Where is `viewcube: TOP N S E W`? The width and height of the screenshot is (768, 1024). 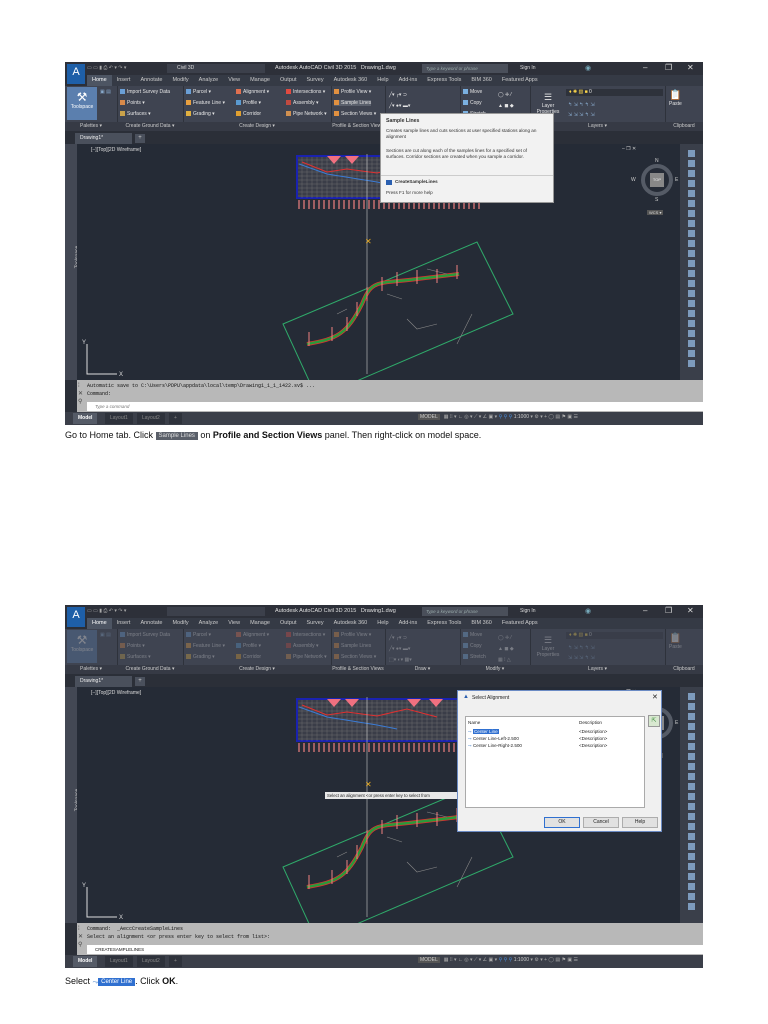
viewcube: TOP N S E W is located at coordinates (656, 181).